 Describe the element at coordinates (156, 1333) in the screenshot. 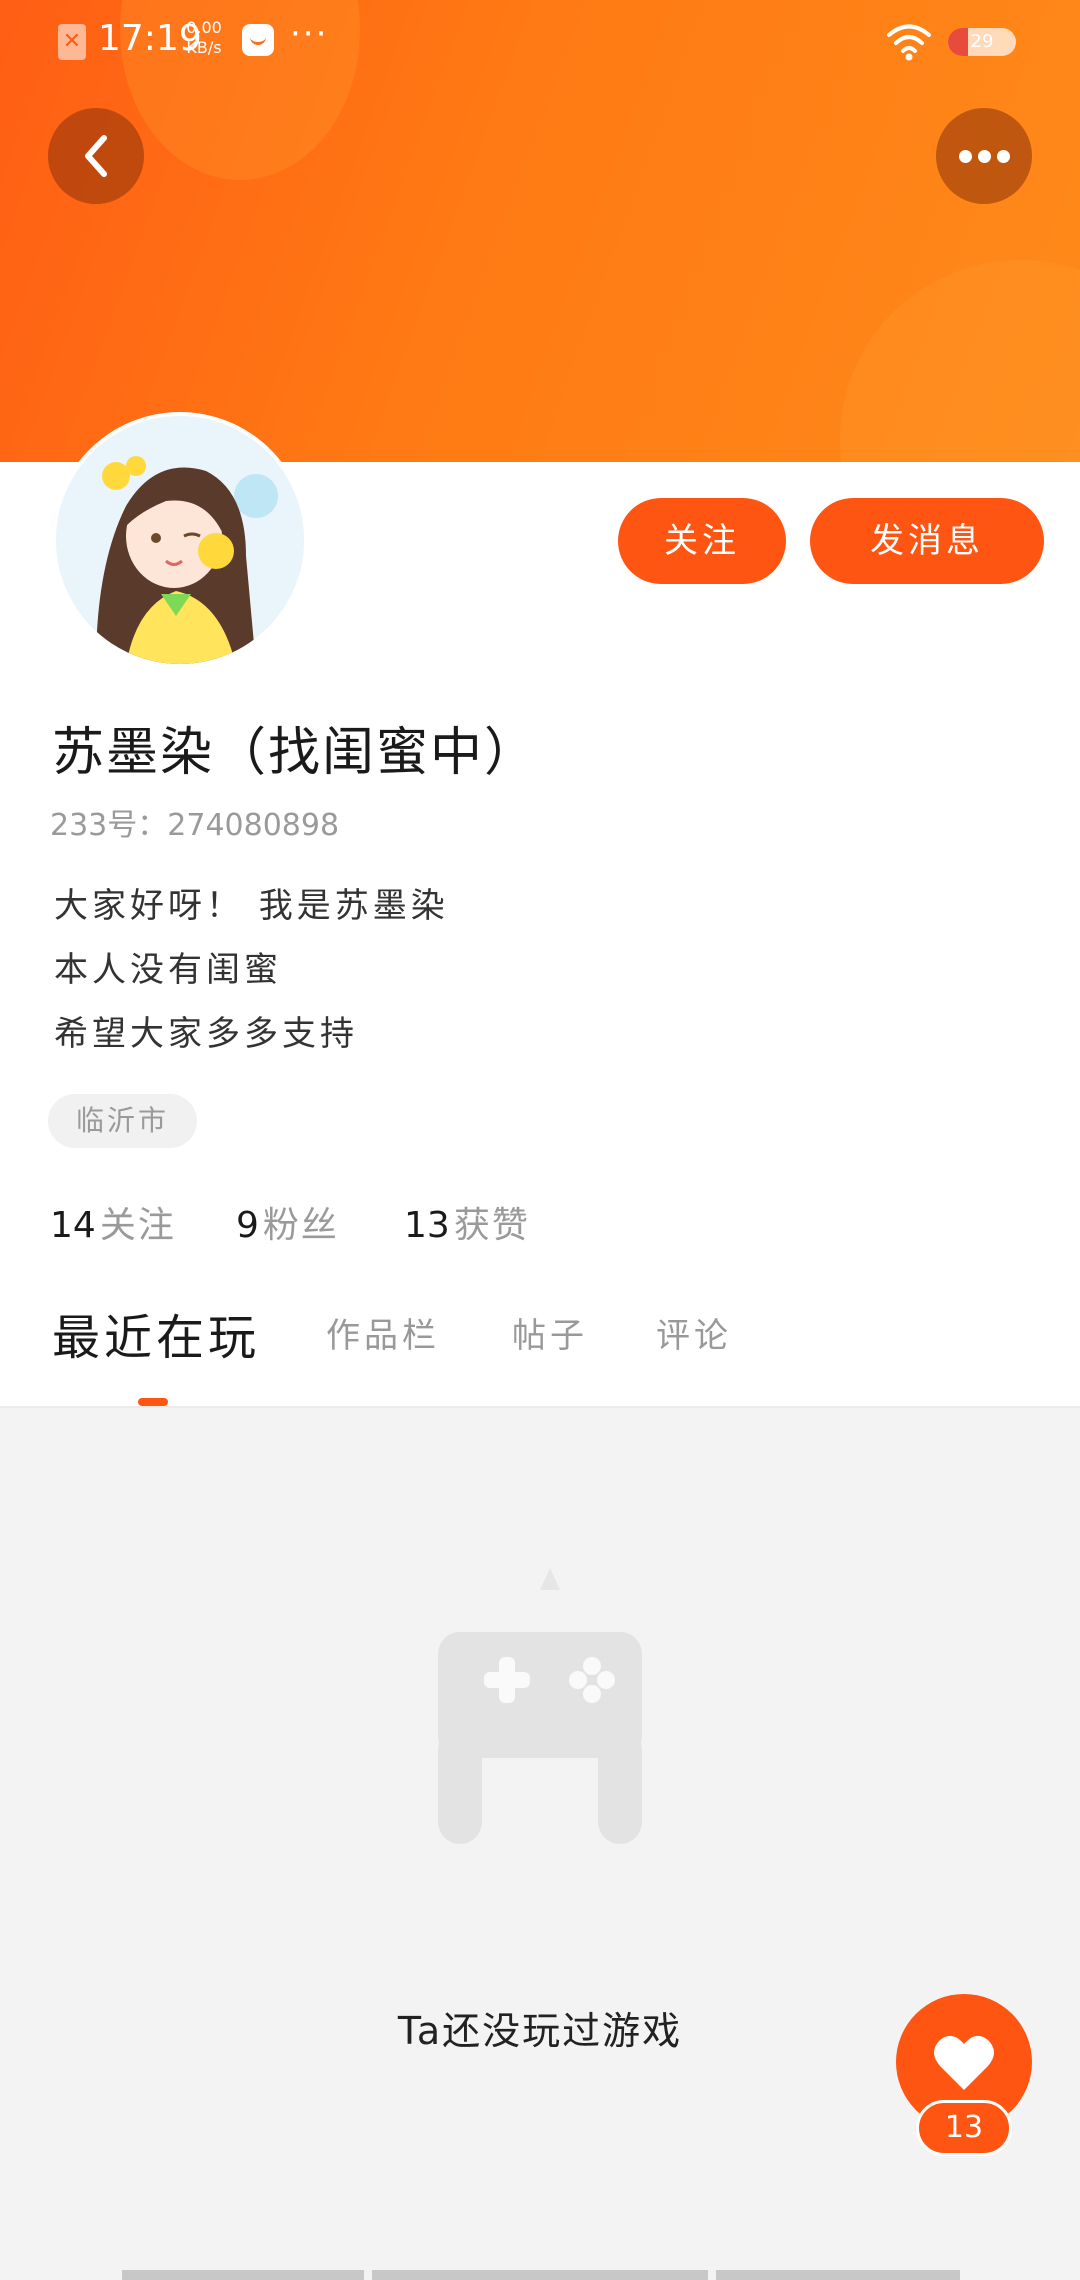

I see `tab-recently-played: 最近在玩` at that location.